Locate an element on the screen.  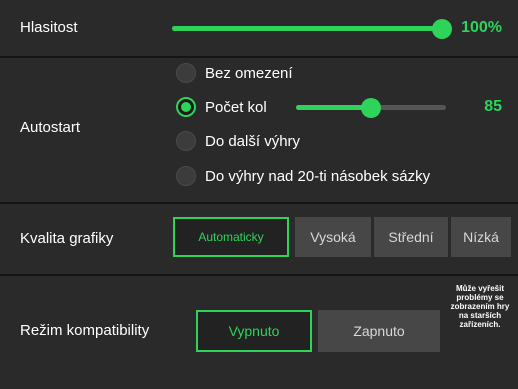
quality-low-button: Nízká is located at coordinates (481, 237).